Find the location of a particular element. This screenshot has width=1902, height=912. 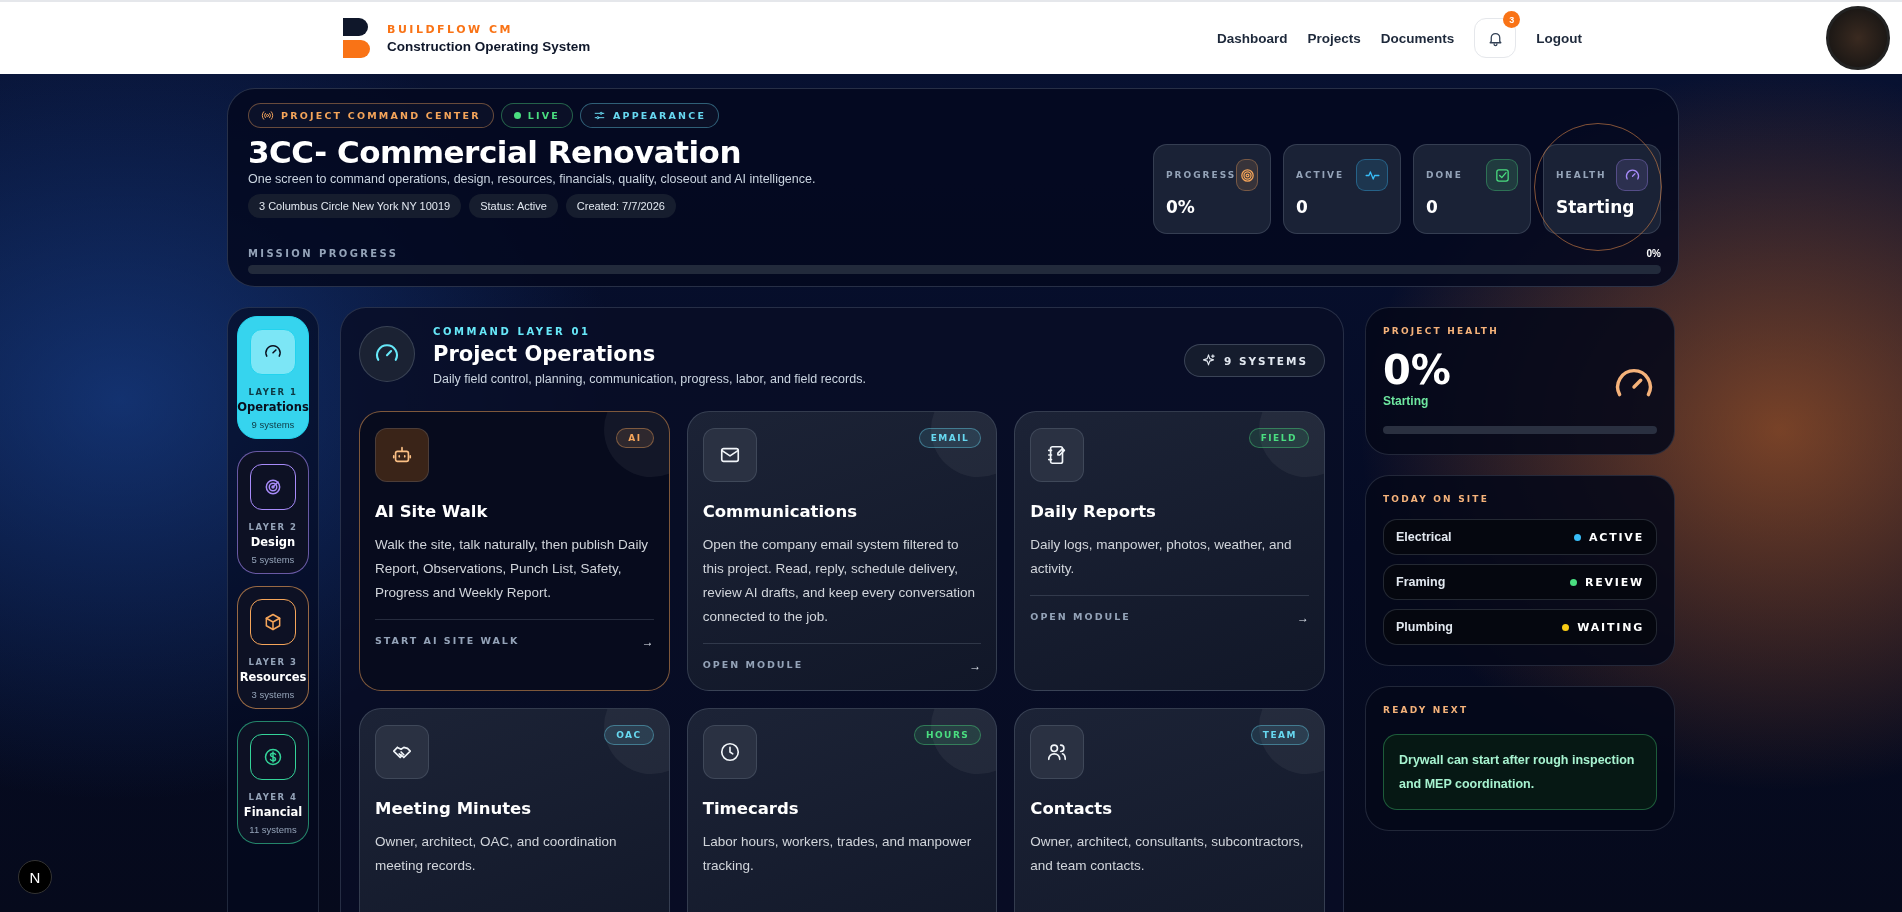

panel-label: PROJECT HEALTH is located at coordinates (1441, 331).